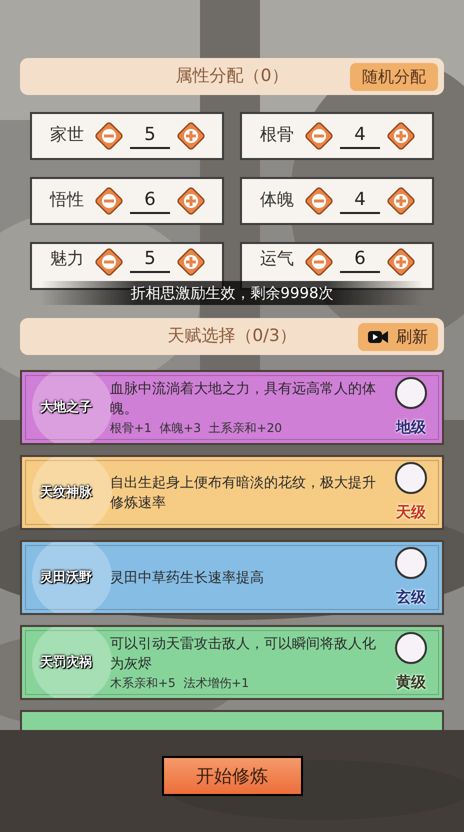 The width and height of the screenshot is (464, 832). Describe the element at coordinates (277, 259) in the screenshot. I see `attribute-label: 运气` at that location.